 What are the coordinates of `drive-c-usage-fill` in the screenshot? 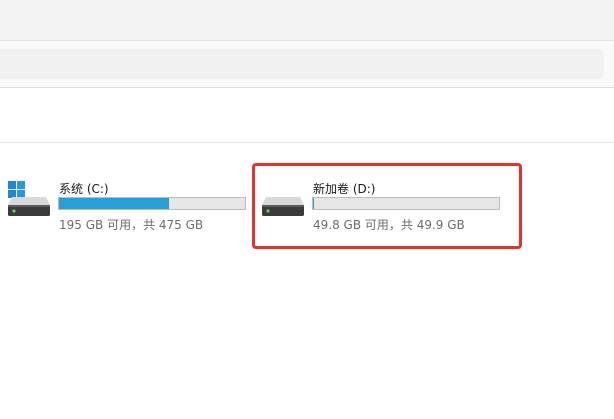 It's located at (114, 203).